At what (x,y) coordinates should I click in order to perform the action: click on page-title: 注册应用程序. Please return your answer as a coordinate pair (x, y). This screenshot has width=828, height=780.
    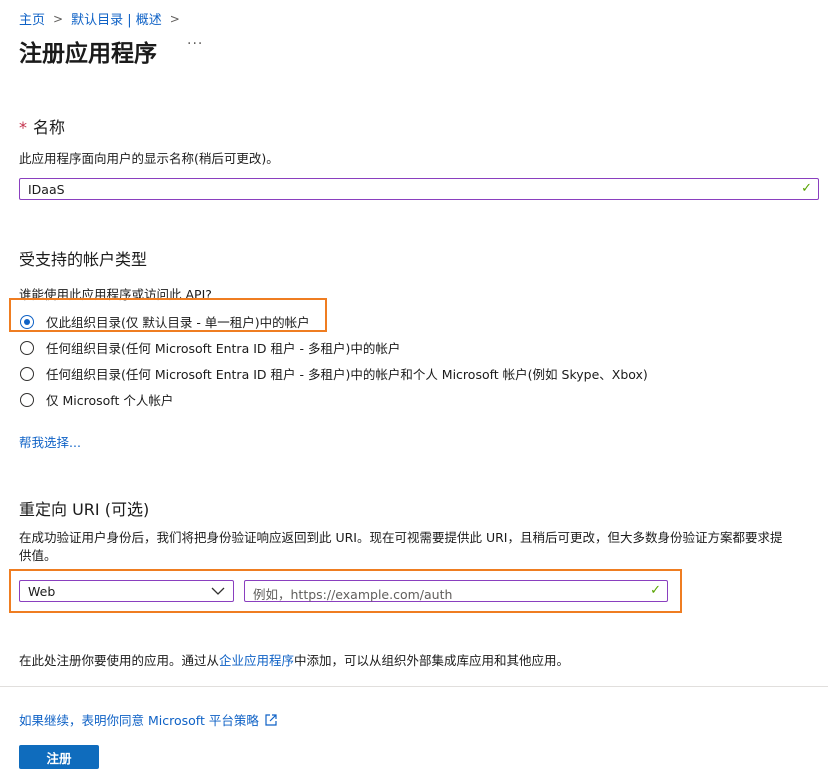
    Looking at the image, I should click on (88, 54).